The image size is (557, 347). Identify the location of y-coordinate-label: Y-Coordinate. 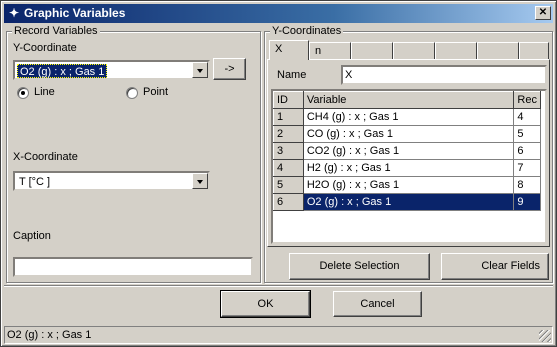
(45, 48).